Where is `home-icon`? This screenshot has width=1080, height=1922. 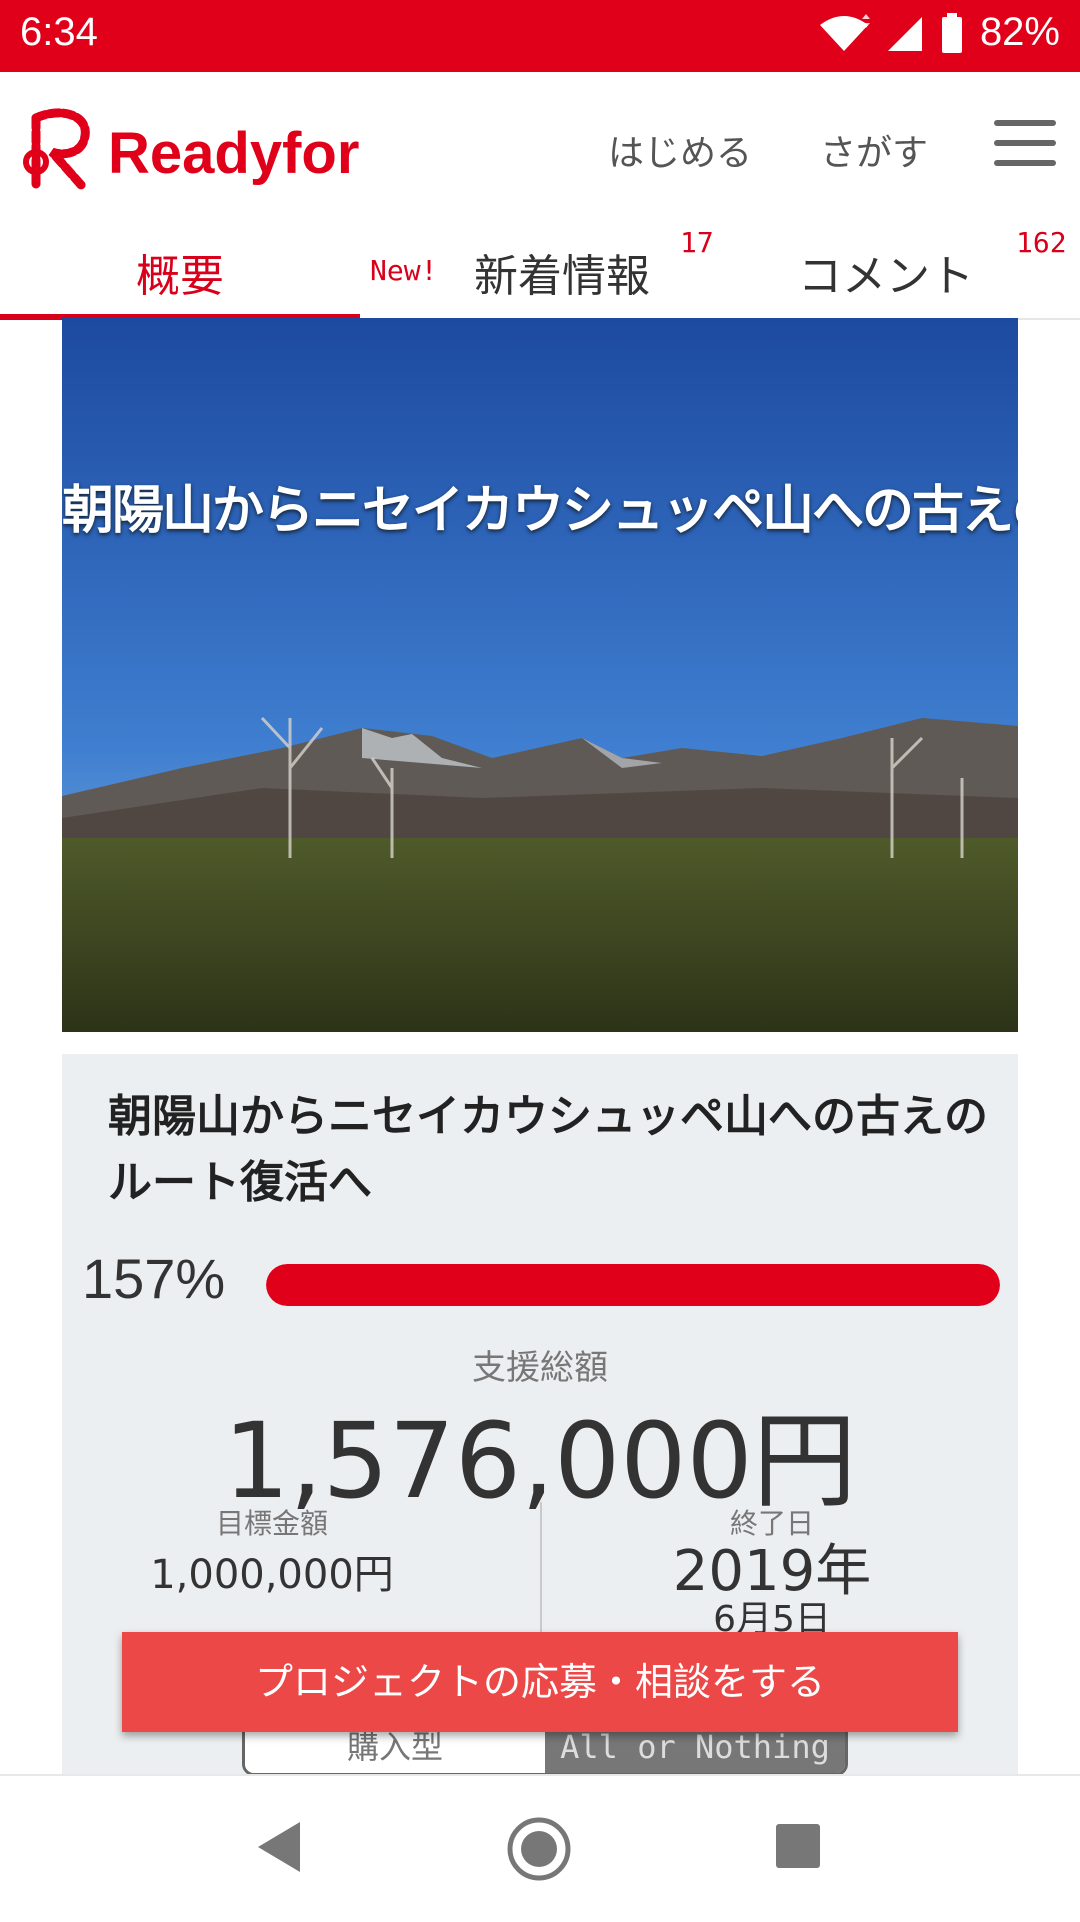 home-icon is located at coordinates (539, 1849).